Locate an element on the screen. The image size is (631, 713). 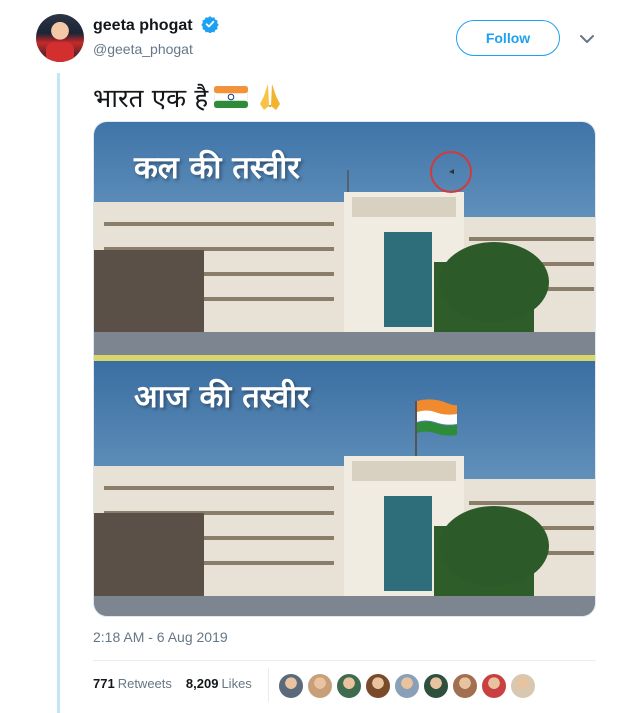
chevron-down-icon is located at coordinates (587, 39).